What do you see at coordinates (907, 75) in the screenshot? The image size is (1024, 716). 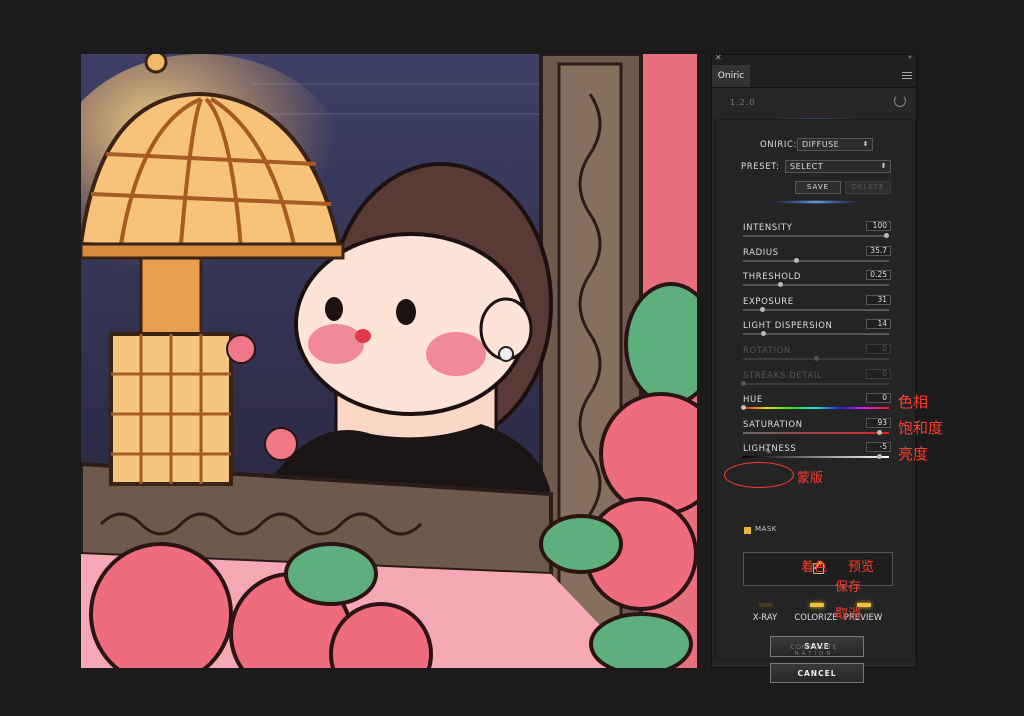 I see `panel-menu-icon` at bounding box center [907, 75].